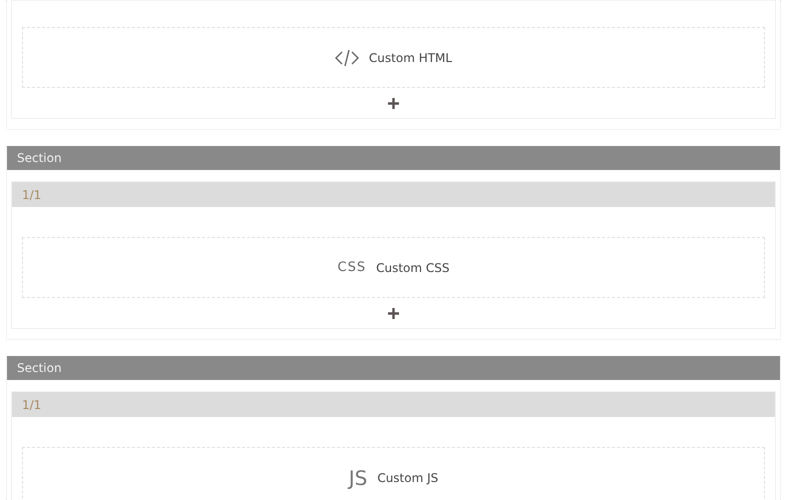 This screenshot has width=788, height=500. I want to click on element-label: Custom HTML, so click(410, 57).